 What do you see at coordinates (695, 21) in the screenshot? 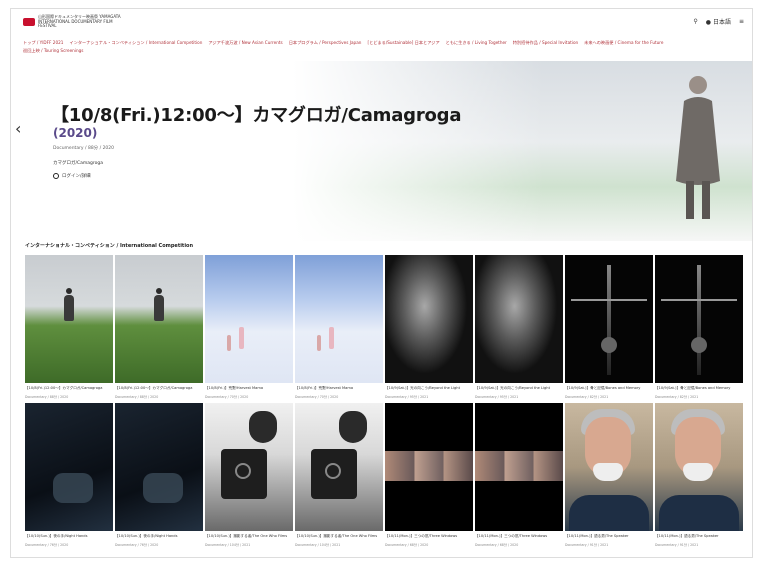
I see `search-icon: ⚲` at bounding box center [695, 21].